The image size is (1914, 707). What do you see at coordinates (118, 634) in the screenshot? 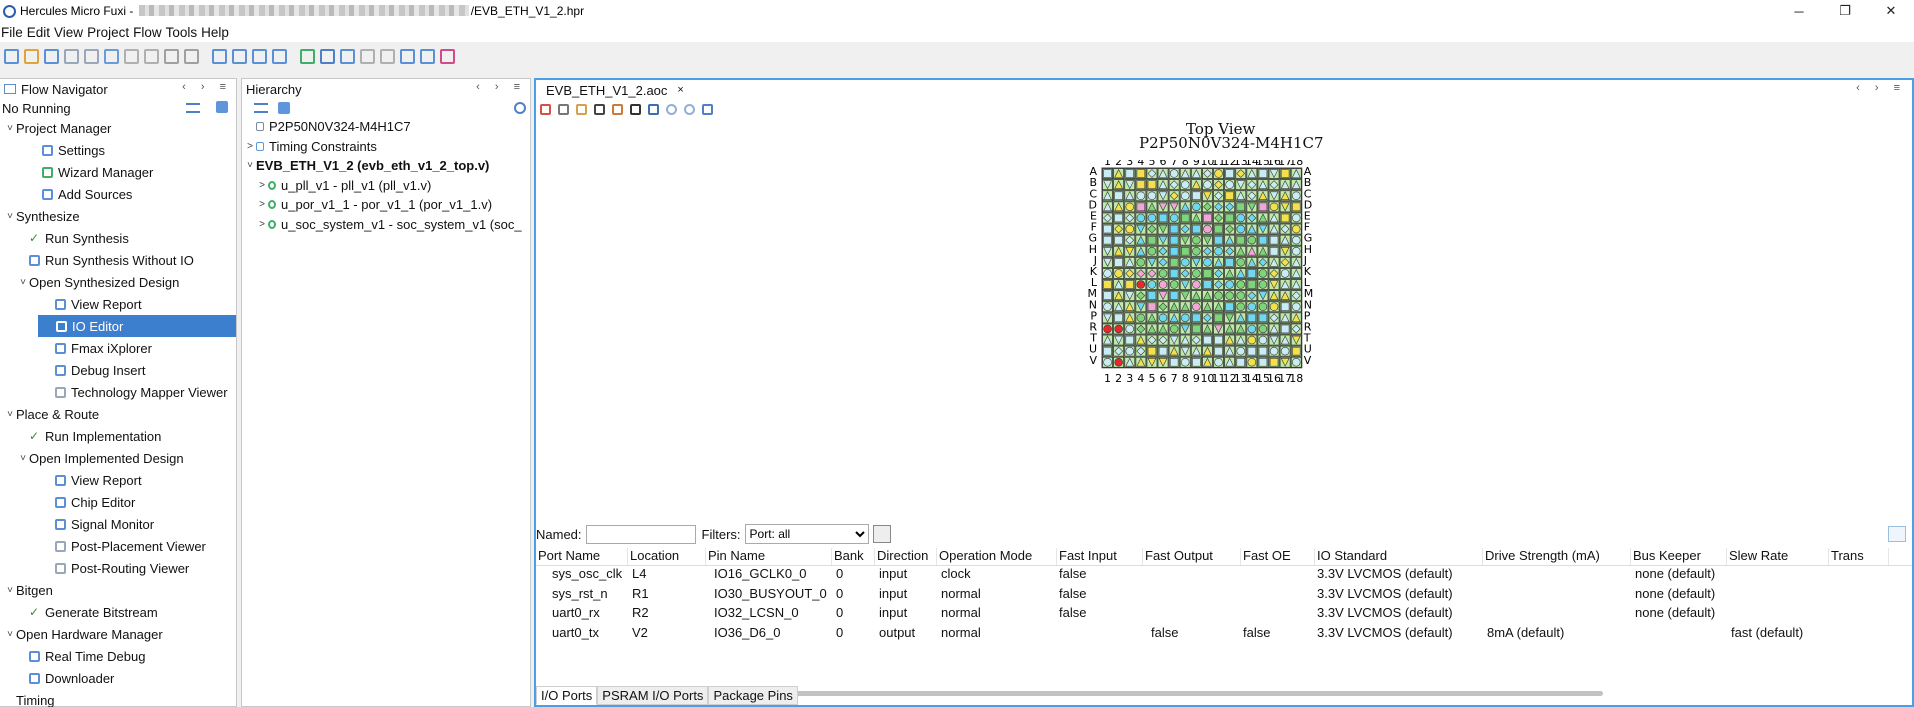
I see `flow-item-open-hardware-manager: ˅ Open Hardware Manager` at bounding box center [118, 634].